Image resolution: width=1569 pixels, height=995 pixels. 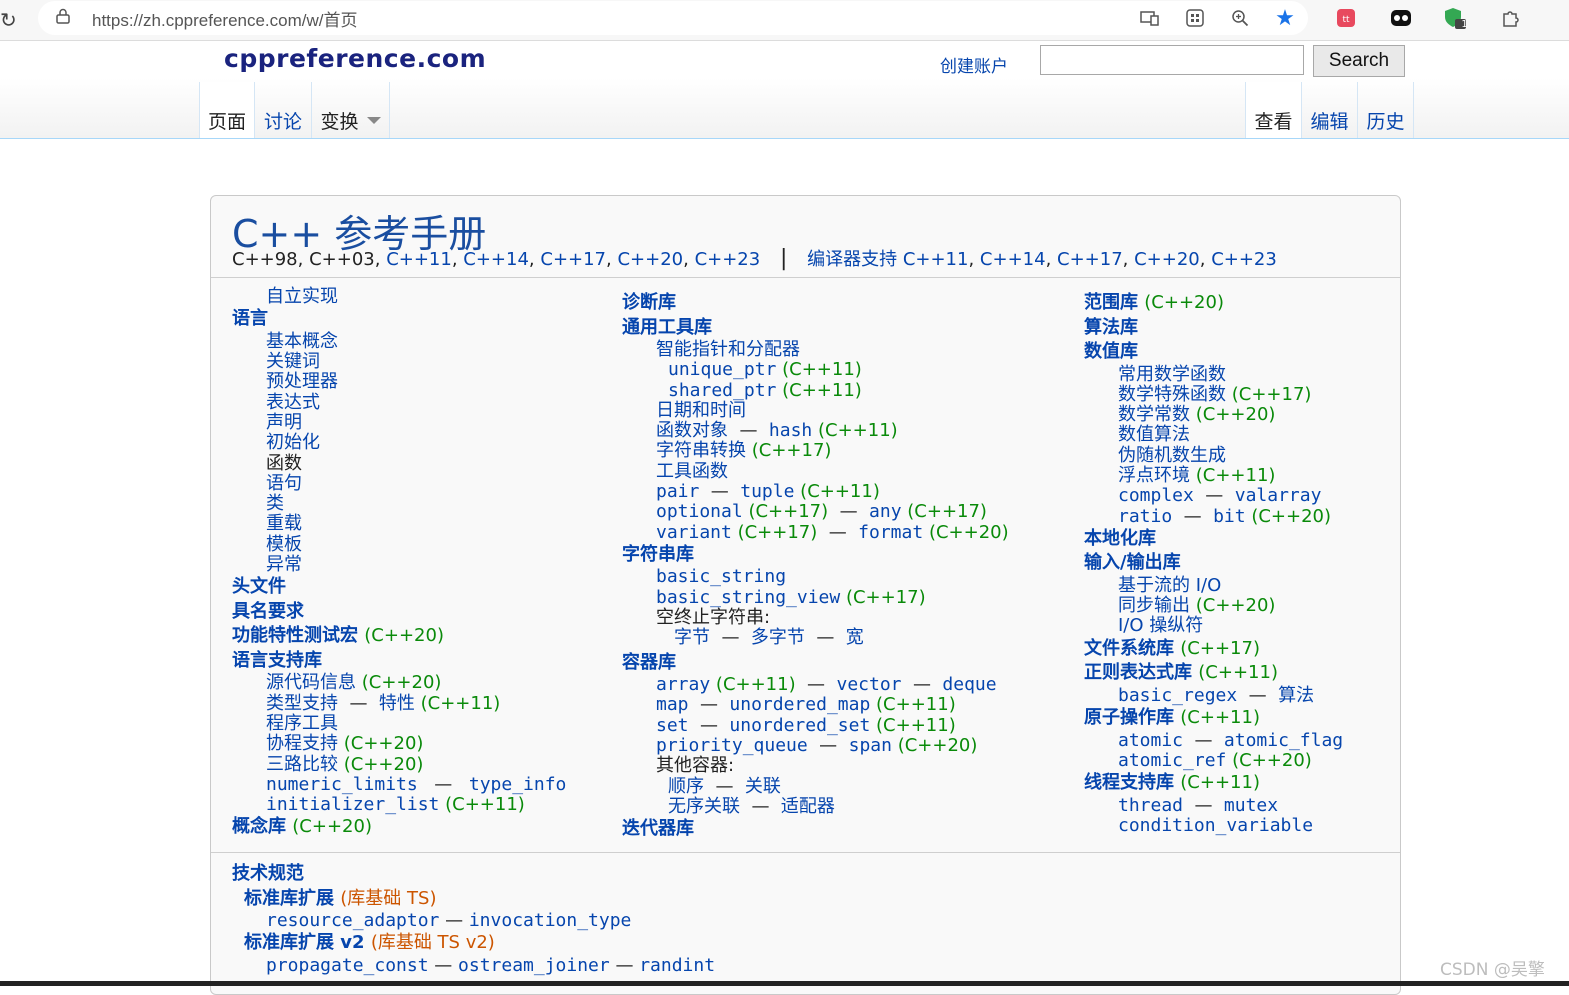 I want to click on link-iterators: 迭代器库, so click(x=658, y=828).